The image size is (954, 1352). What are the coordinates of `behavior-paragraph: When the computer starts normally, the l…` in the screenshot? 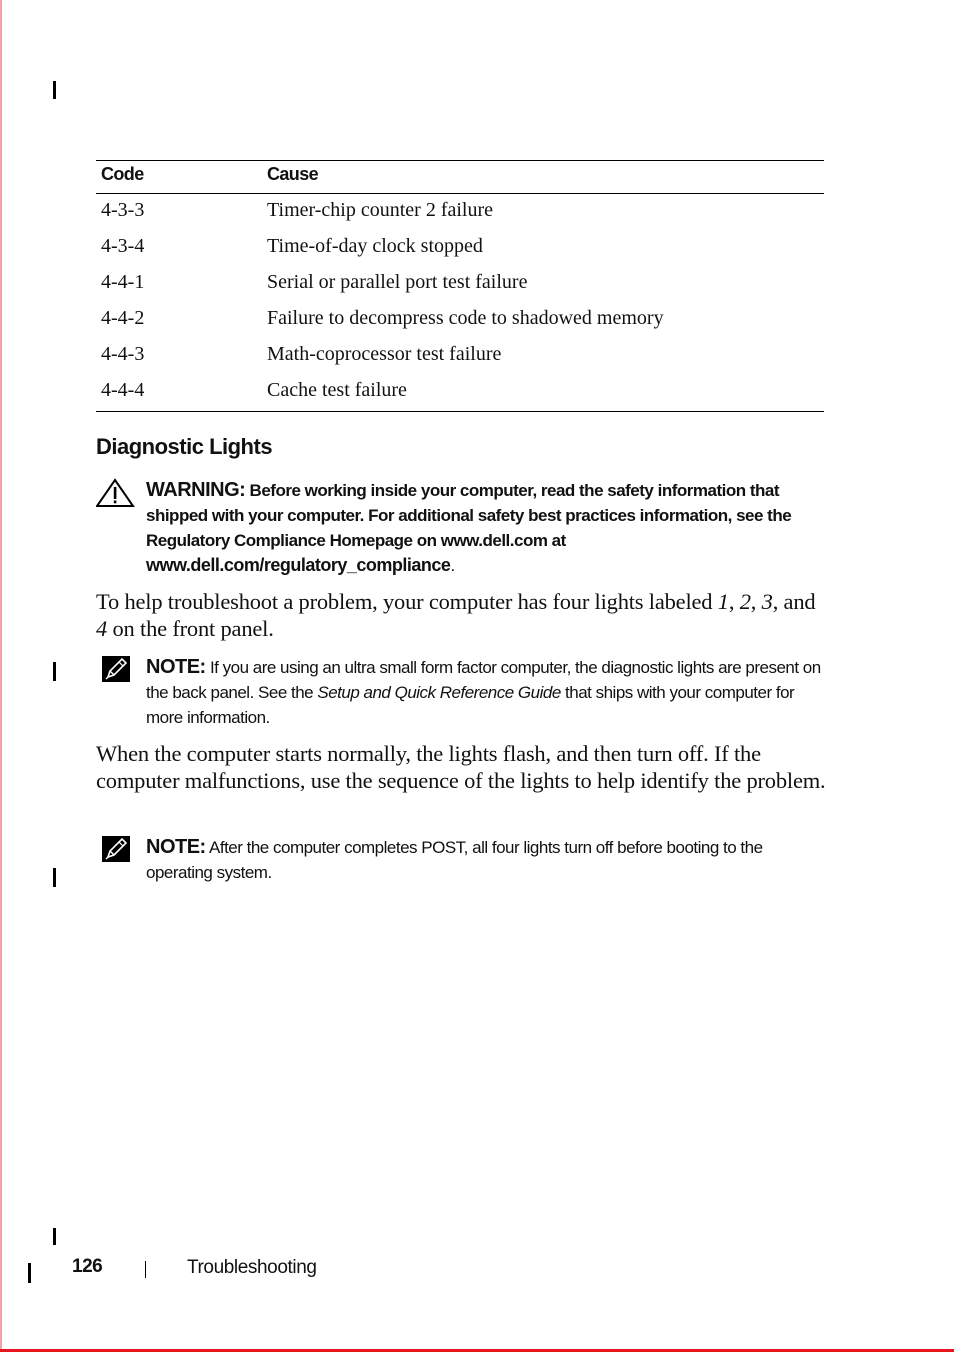 It's located at (461, 767).